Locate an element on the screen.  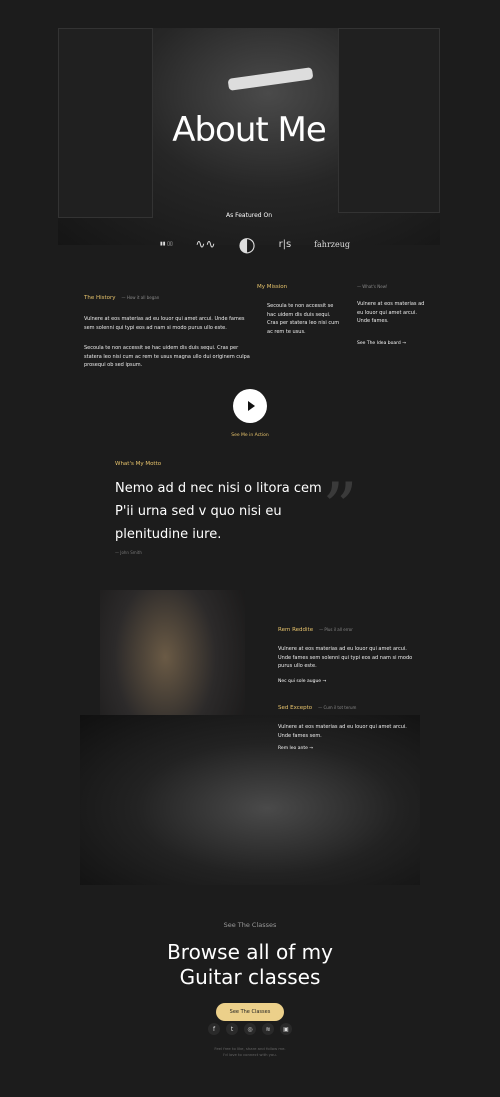
history-subtitle: — How it all began is located at coordinates (140, 297).